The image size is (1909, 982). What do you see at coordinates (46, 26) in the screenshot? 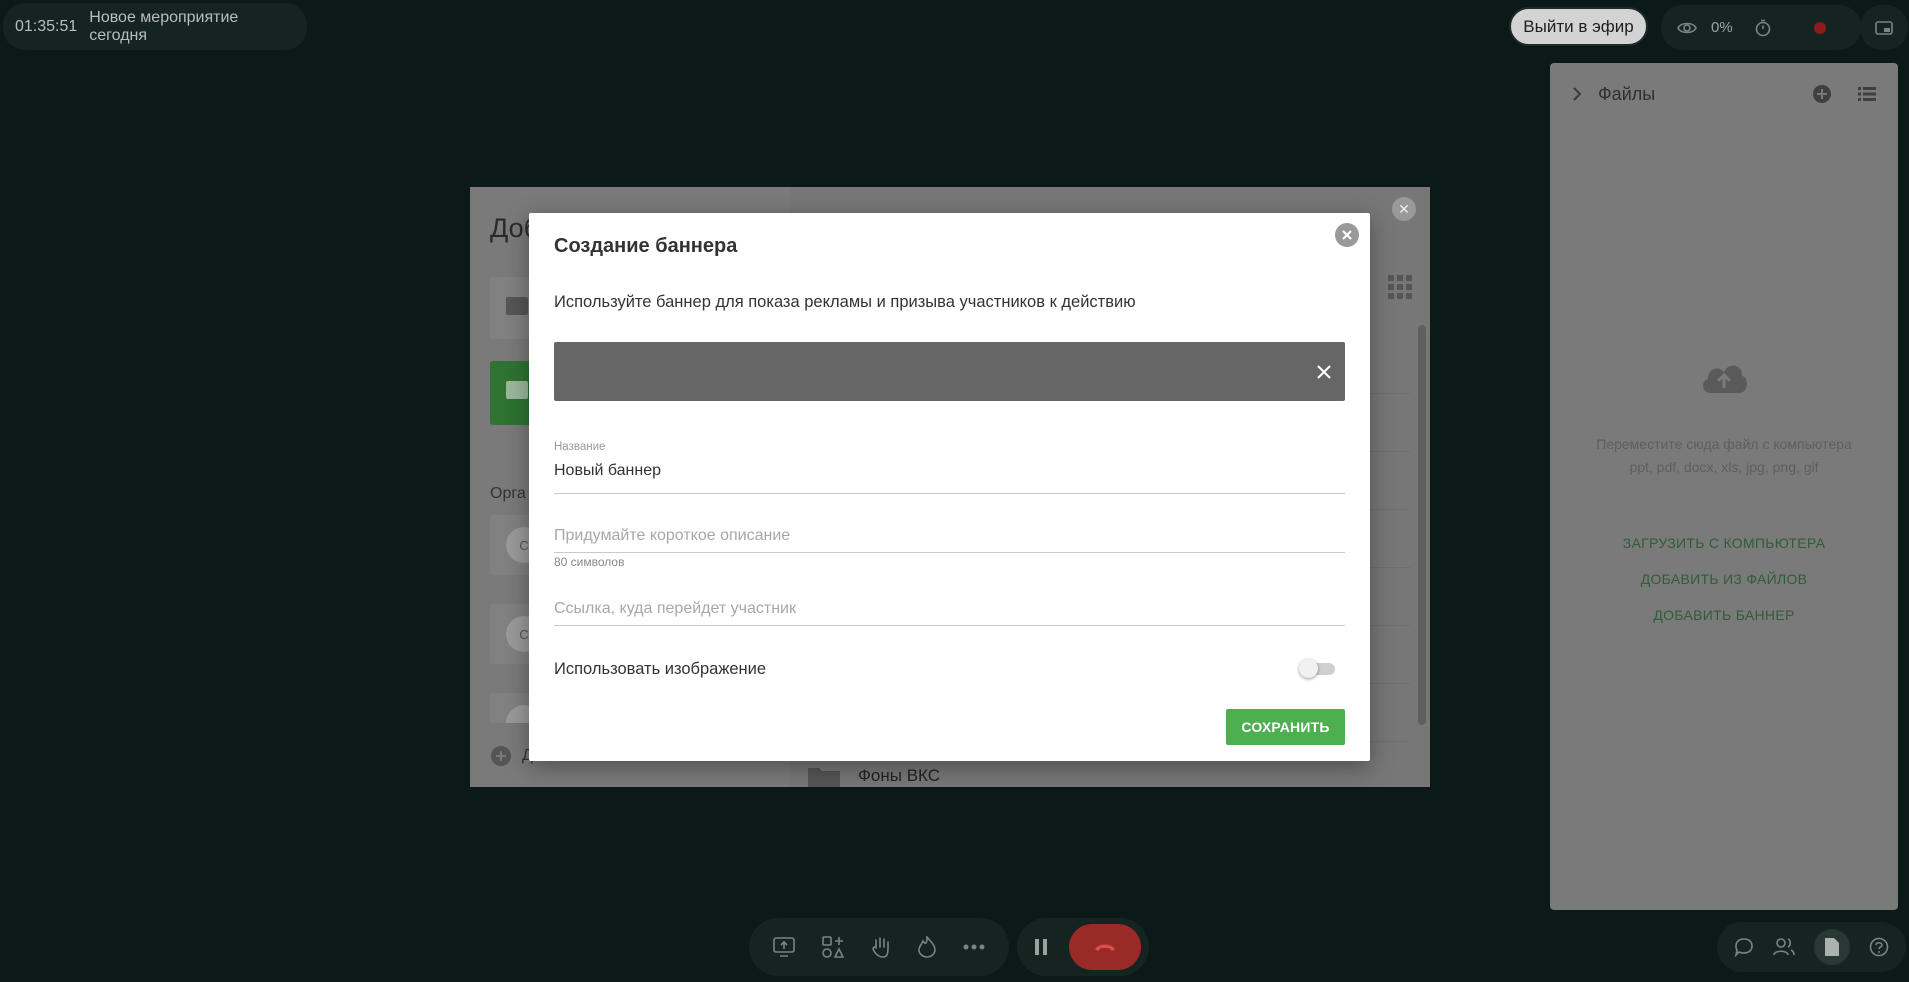
I see `session-timer: 01:35:51` at bounding box center [46, 26].